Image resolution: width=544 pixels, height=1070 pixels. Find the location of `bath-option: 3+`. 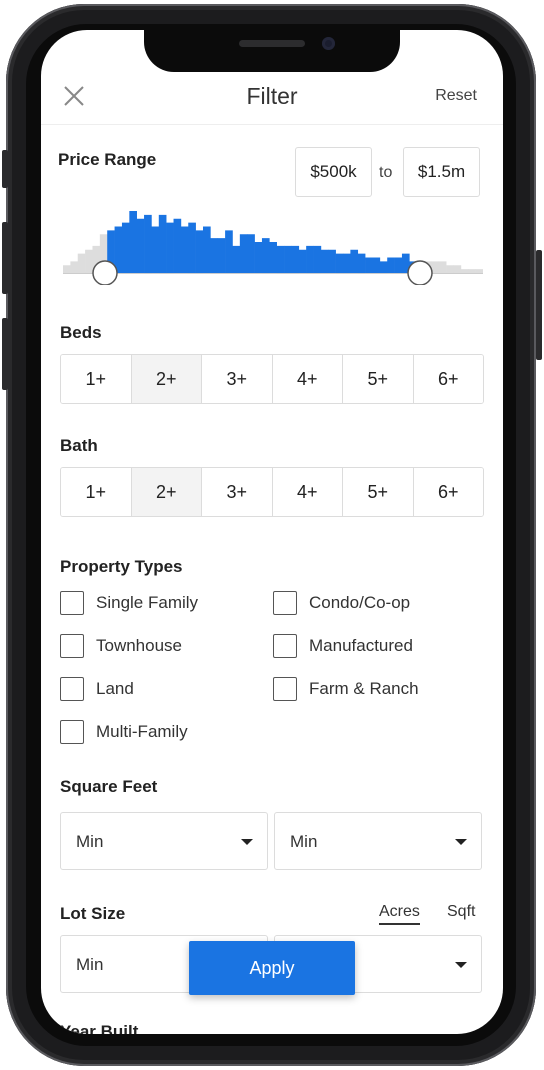

bath-option: 3+ is located at coordinates (237, 492).